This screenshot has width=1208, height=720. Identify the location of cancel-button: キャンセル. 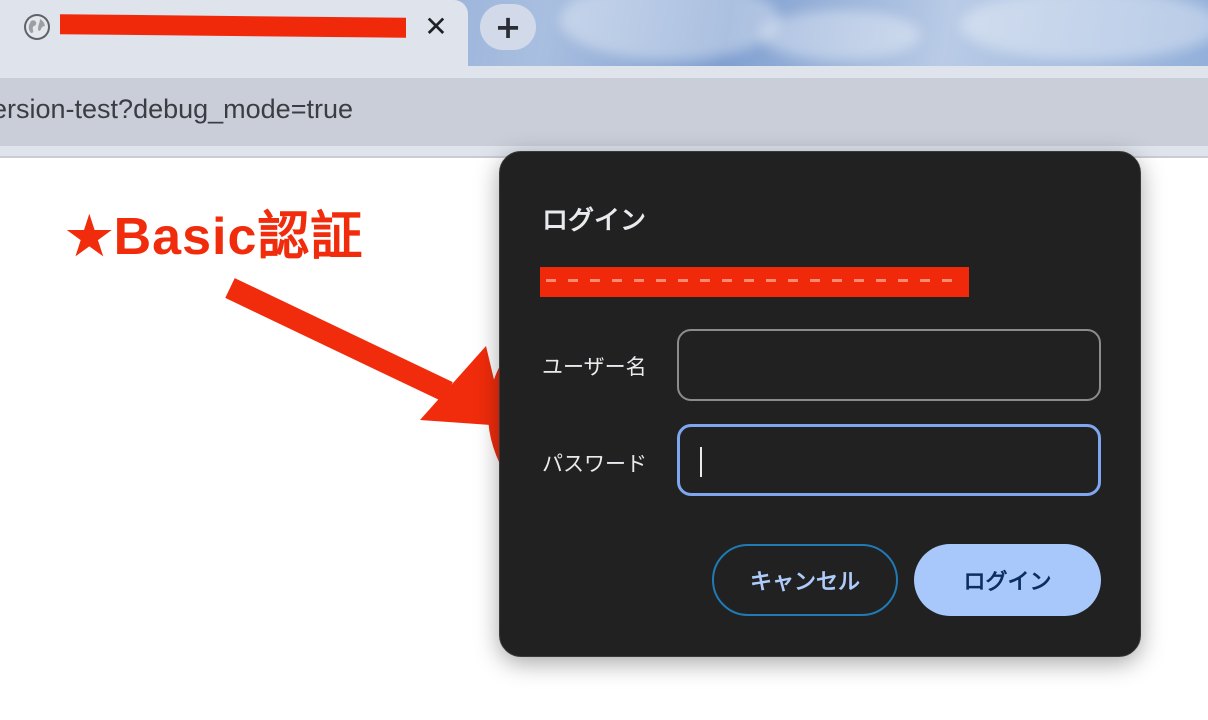
(805, 580).